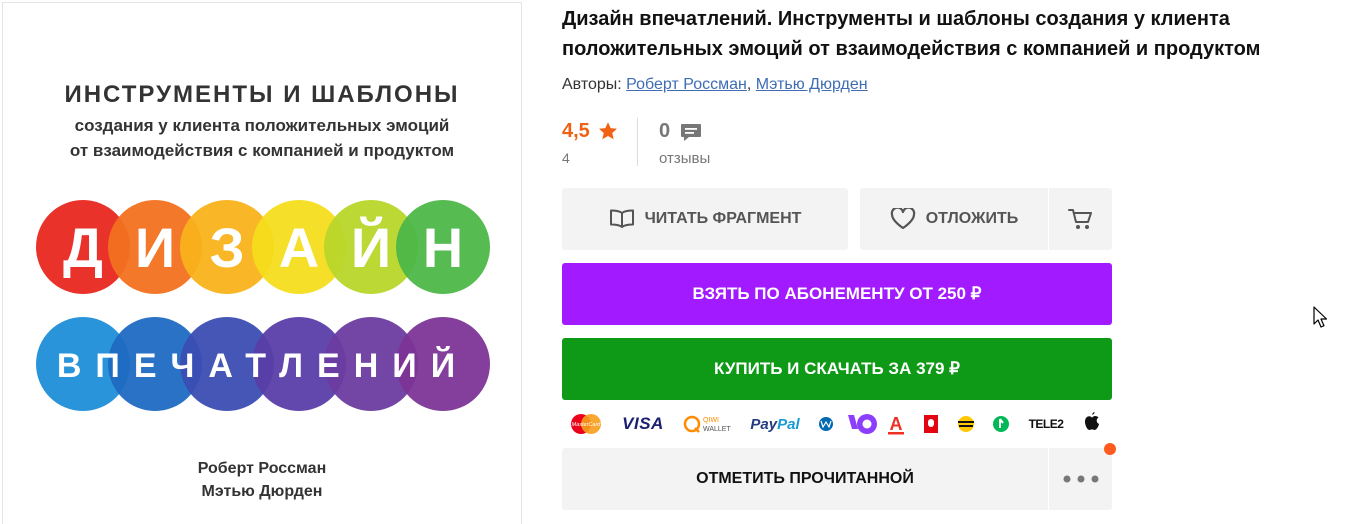 The image size is (1349, 524). What do you see at coordinates (263, 305) in the screenshot?
I see `cover-art: ДИЗАЙН ВПЕЧАТЛЕНИЙ` at bounding box center [263, 305].